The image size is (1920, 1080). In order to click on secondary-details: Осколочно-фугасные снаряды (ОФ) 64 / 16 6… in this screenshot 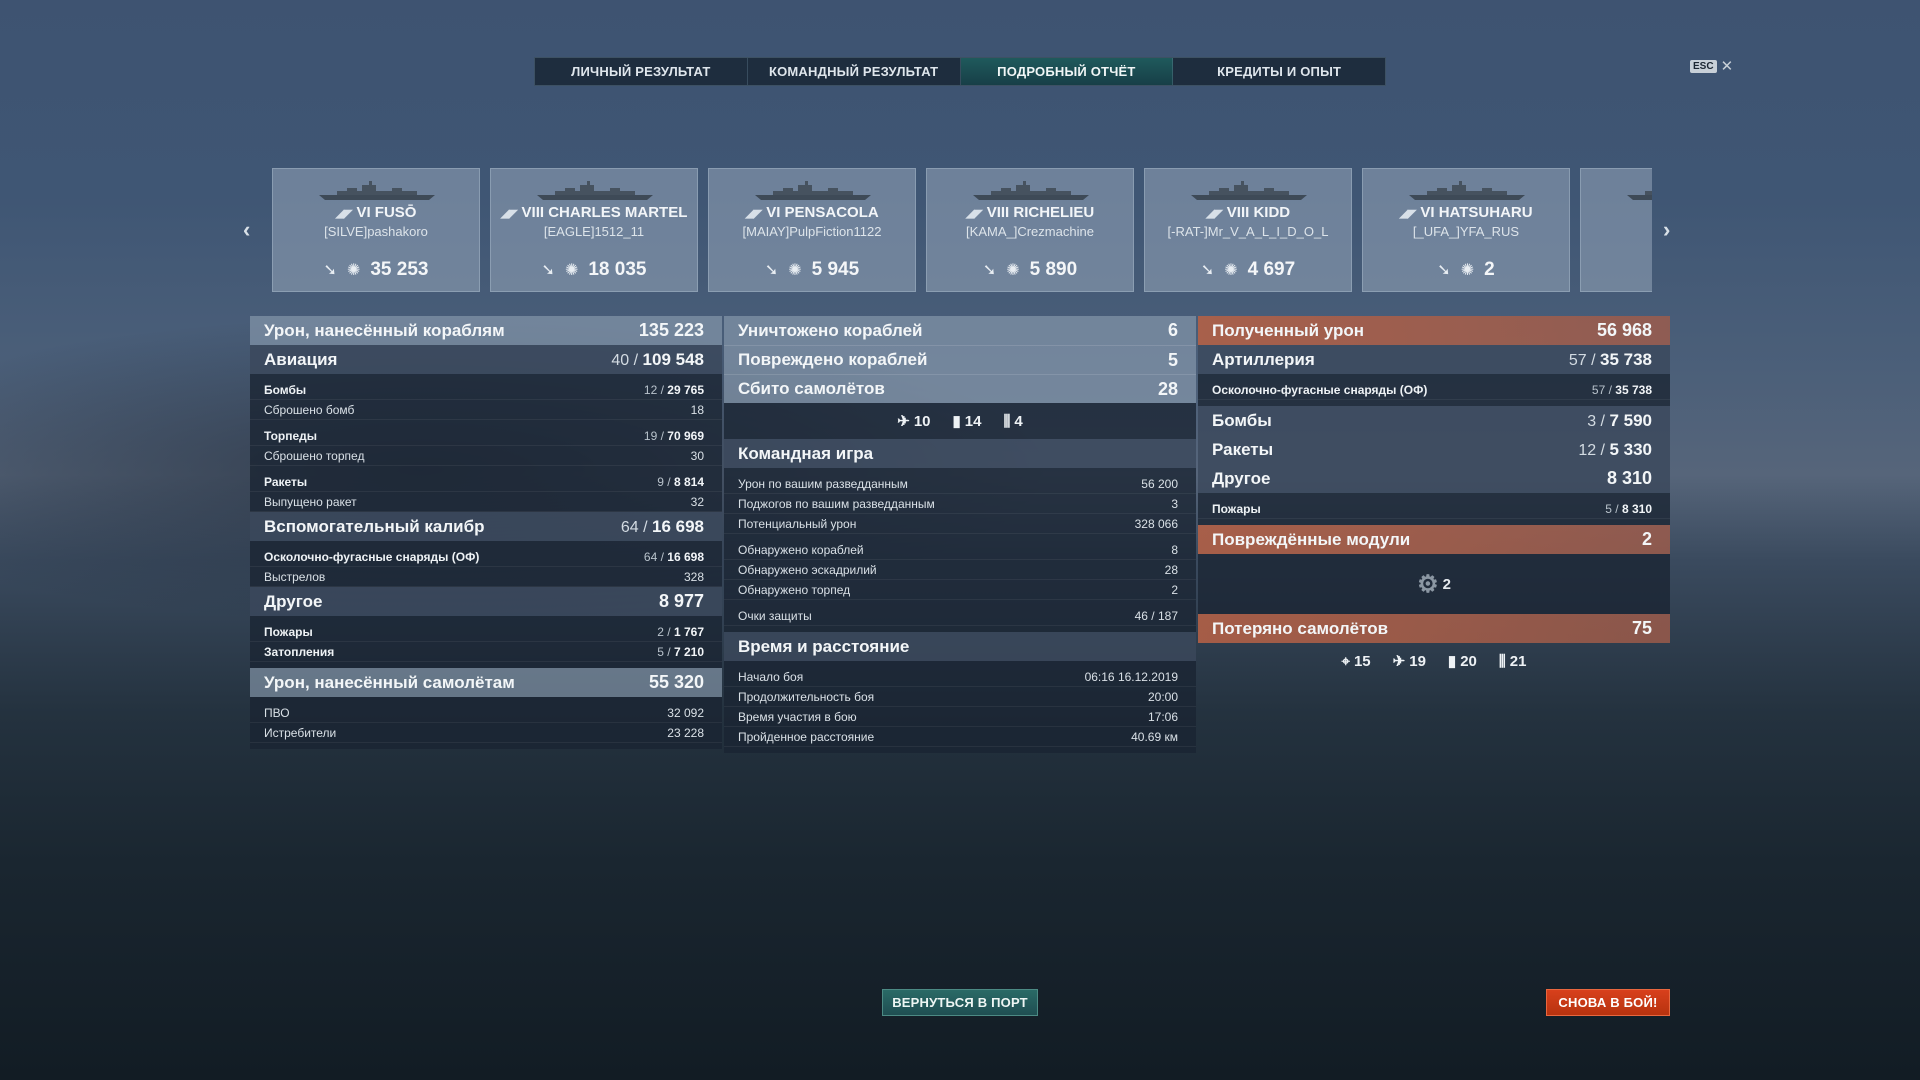, I will do `click(486, 564)`.